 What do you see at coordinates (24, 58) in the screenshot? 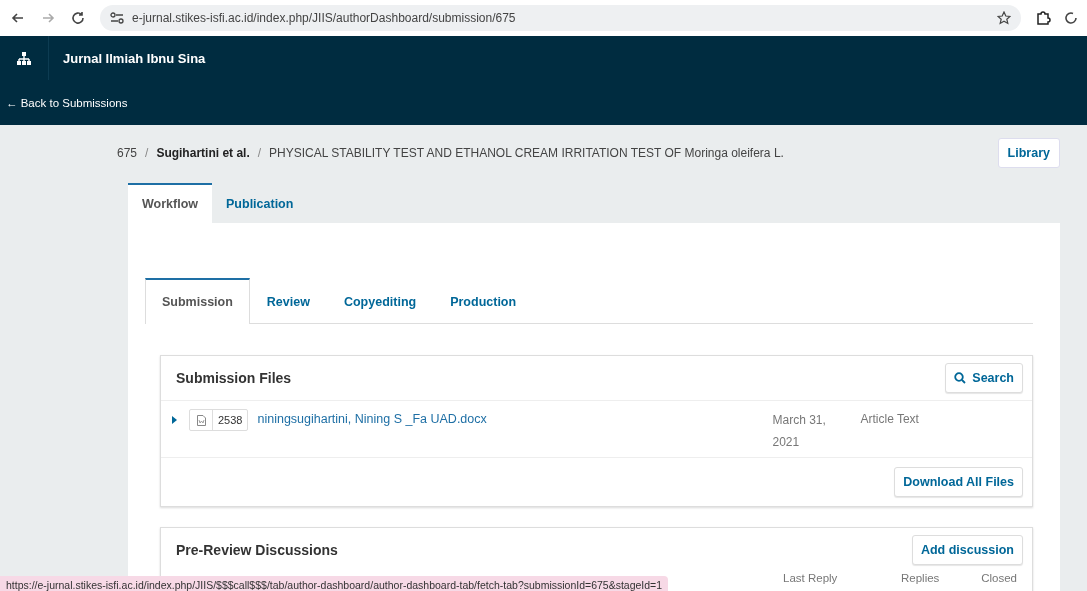
I see `sitemap-icon` at bounding box center [24, 58].